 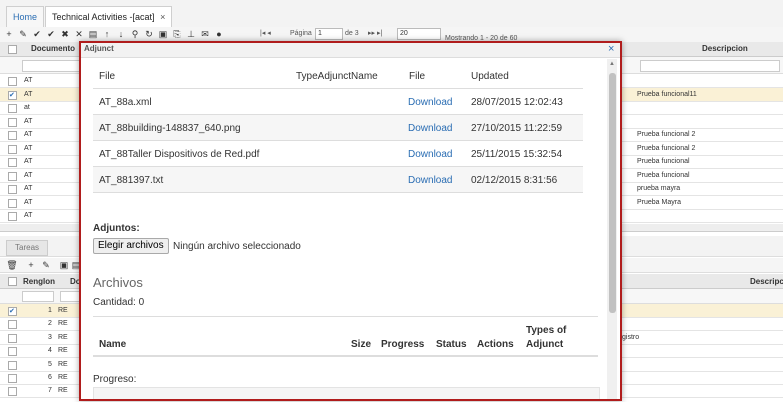 What do you see at coordinates (109, 16) in the screenshot?
I see `tab-technical-activities: Technical Activities -[acat] ×` at bounding box center [109, 16].